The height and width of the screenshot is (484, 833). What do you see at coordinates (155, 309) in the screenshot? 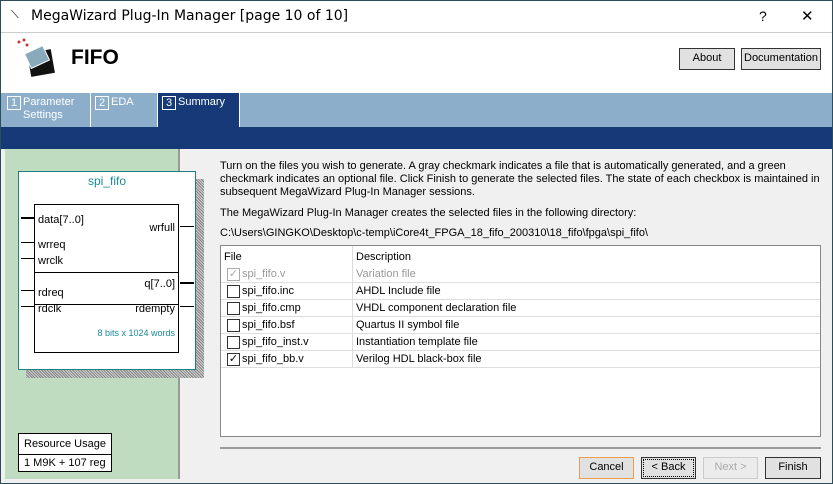
I see `port-rdempty: rdempty` at bounding box center [155, 309].